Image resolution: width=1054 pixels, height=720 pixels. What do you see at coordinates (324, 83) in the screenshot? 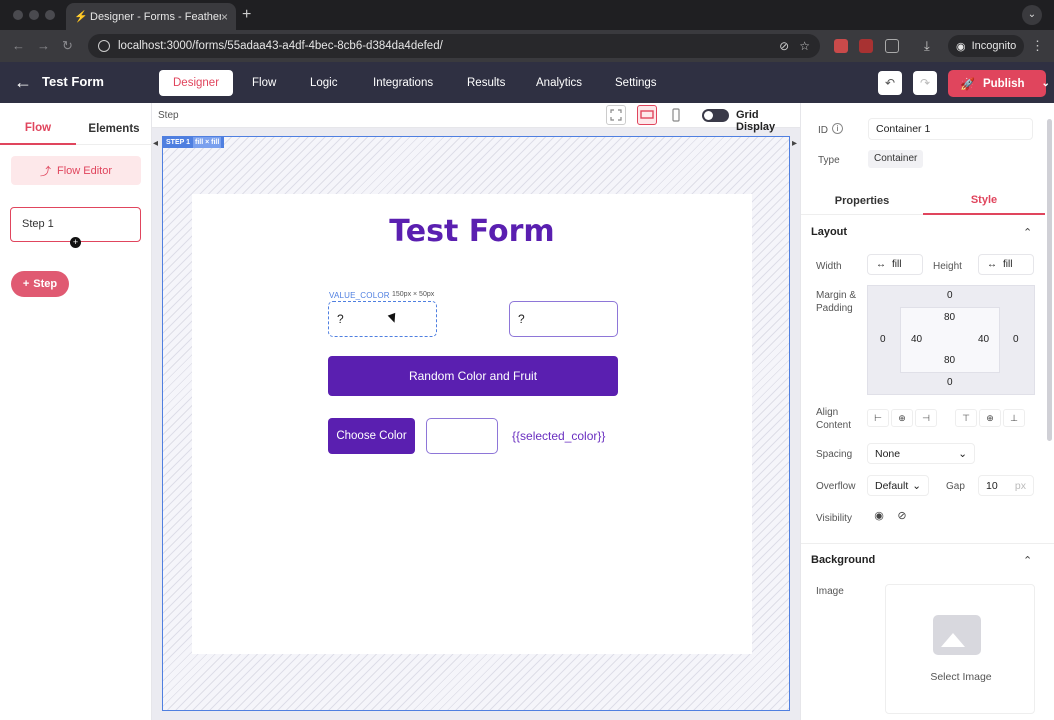
I see `tab-logic: Logic` at bounding box center [324, 83].